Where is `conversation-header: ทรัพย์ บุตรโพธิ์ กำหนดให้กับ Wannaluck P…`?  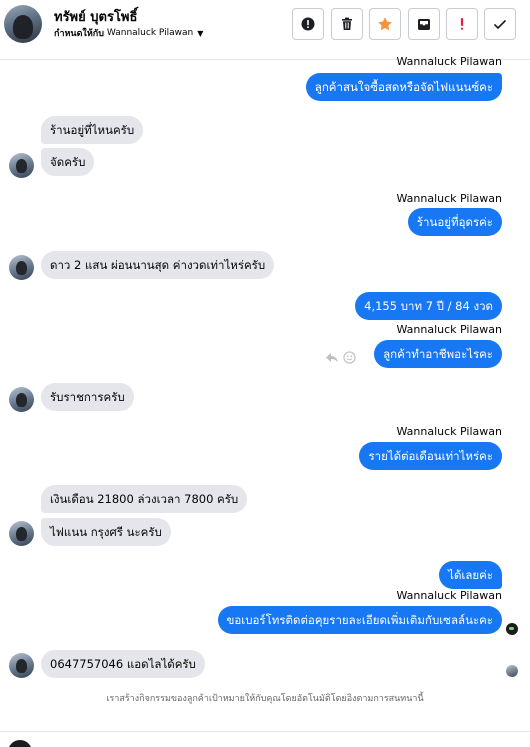 conversation-header: ทรัพย์ บุตรโพธิ์ กำหนดให้กับ Wannaluck P… is located at coordinates (265, 30).